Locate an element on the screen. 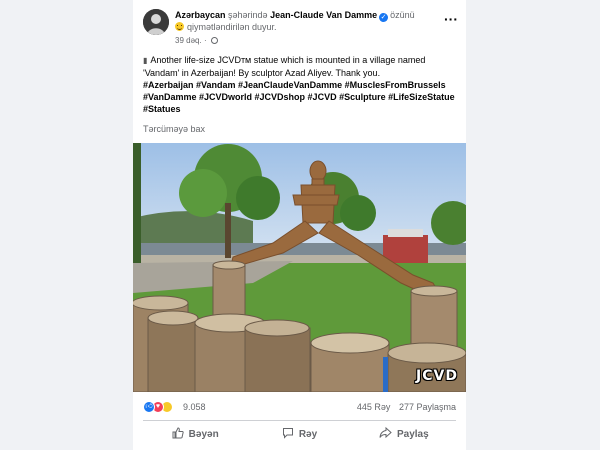  like-reaction-icon: 👍︎ is located at coordinates (149, 407).